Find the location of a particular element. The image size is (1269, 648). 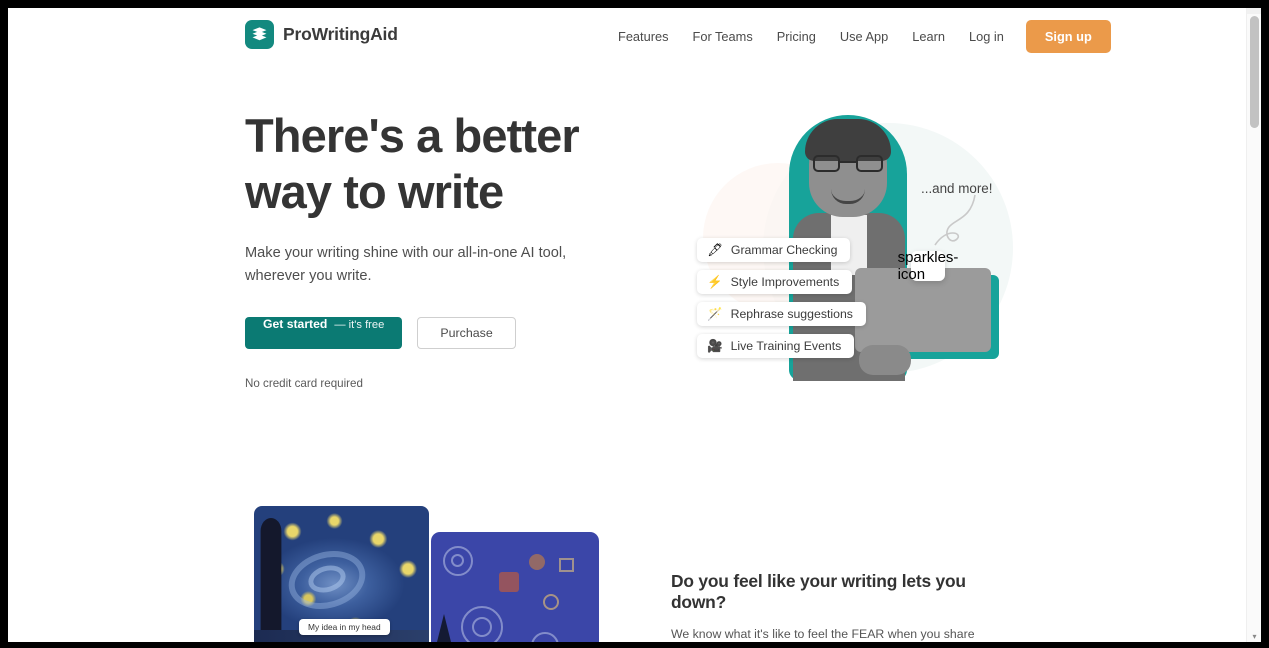

nav-item-learn: Learn is located at coordinates (928, 36).